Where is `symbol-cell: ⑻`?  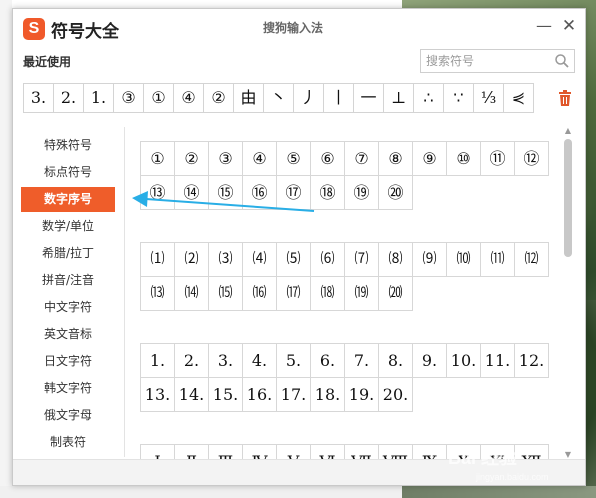
symbol-cell: ⑻ is located at coordinates (395, 259).